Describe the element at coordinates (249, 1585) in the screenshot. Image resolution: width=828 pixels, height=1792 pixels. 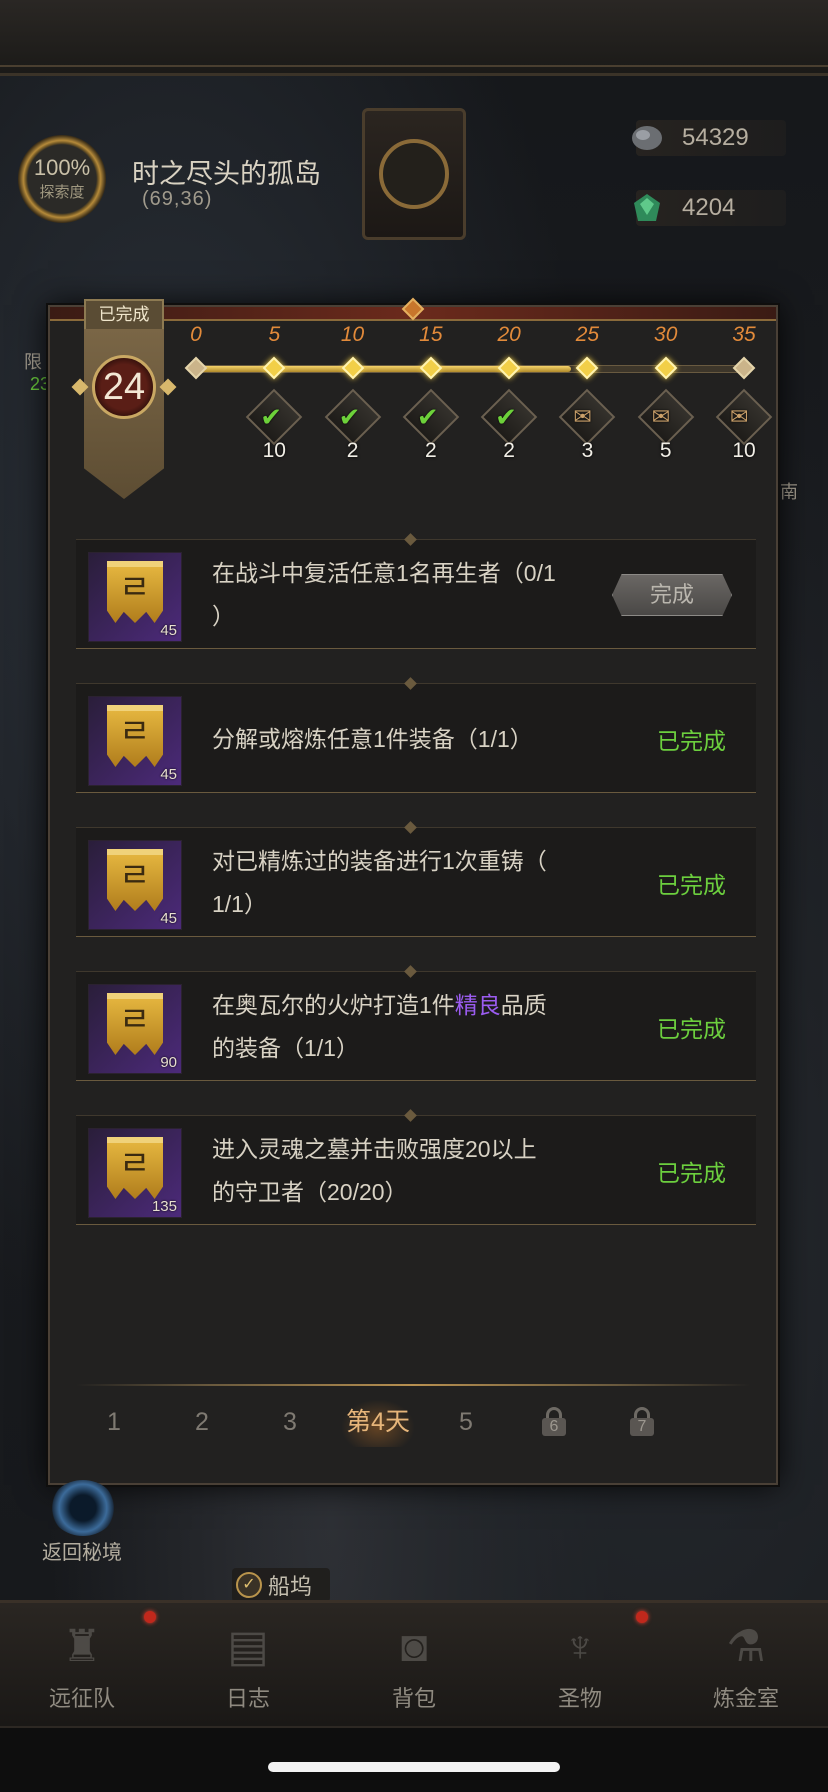
I see `check-icon: ✓` at that location.